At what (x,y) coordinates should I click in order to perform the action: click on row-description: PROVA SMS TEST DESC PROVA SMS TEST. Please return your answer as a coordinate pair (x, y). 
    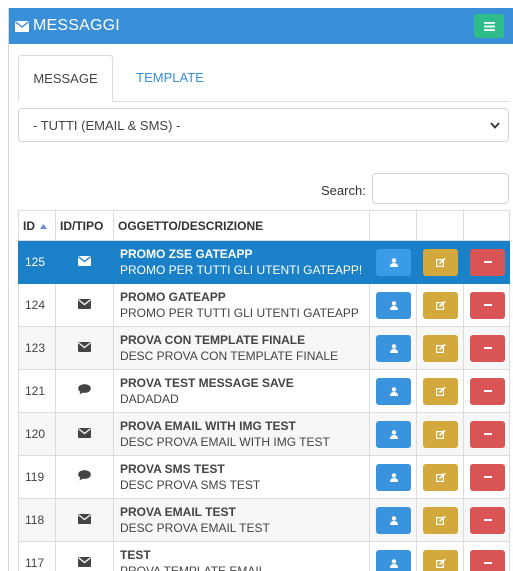
    Looking at the image, I should click on (241, 477).